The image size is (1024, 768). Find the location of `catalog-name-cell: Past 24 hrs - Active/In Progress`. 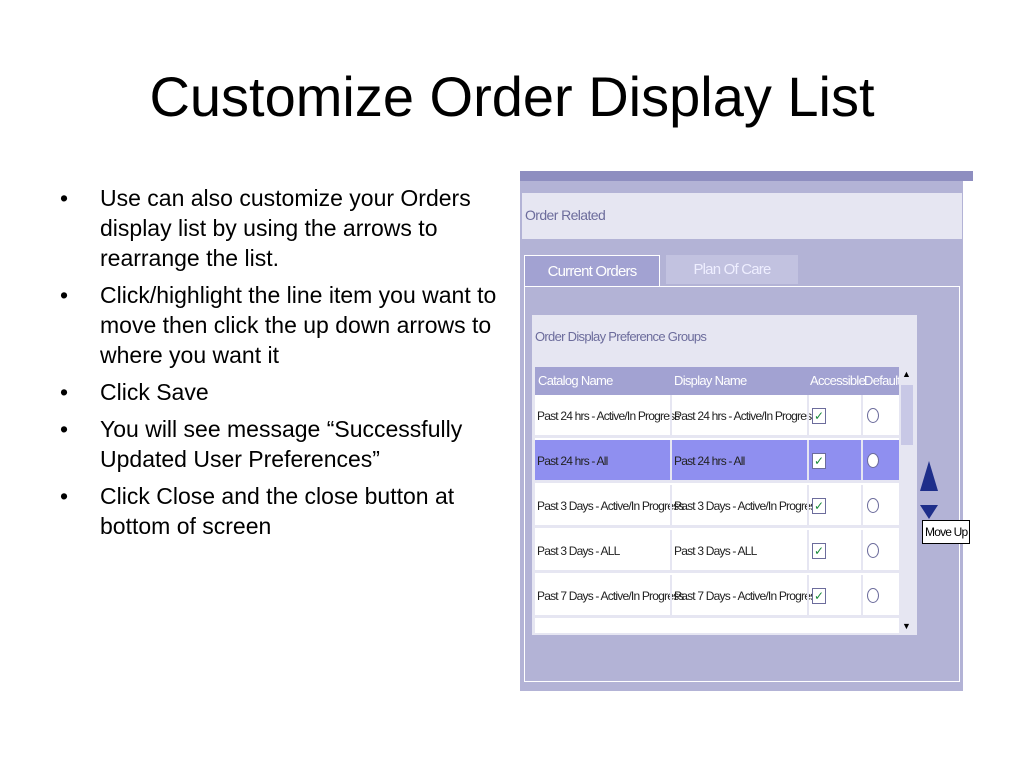

catalog-name-cell: Past 24 hrs - Active/In Progress is located at coordinates (608, 416).